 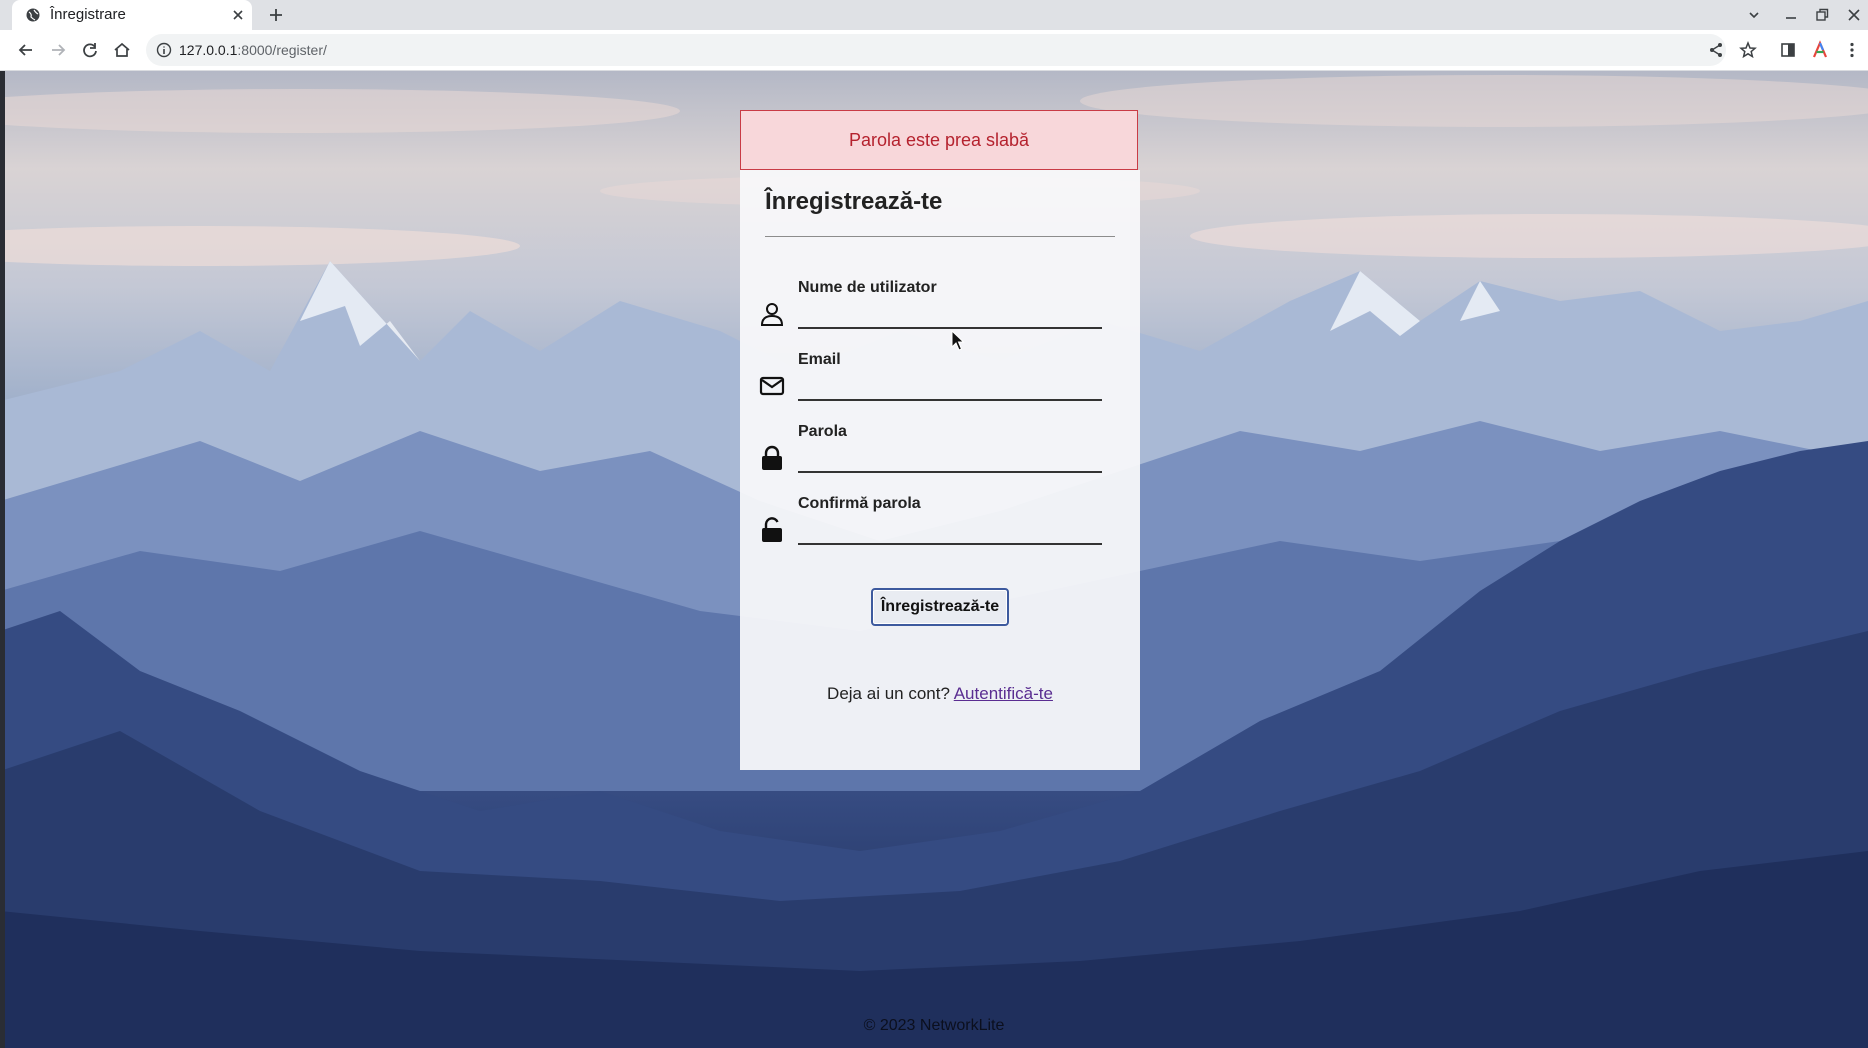 What do you see at coordinates (58, 50) in the screenshot?
I see `forward-arrow-icon` at bounding box center [58, 50].